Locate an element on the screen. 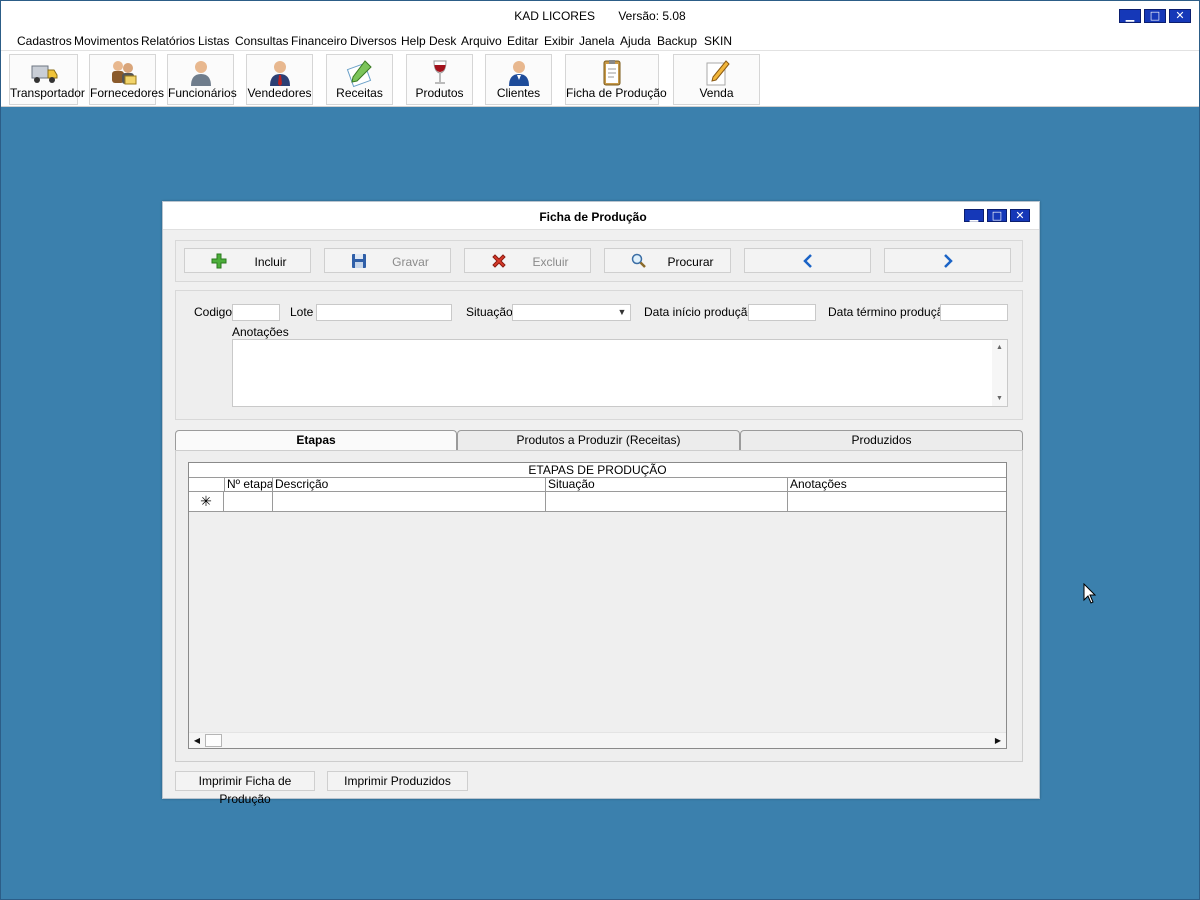  cell-situacao is located at coordinates (667, 501).